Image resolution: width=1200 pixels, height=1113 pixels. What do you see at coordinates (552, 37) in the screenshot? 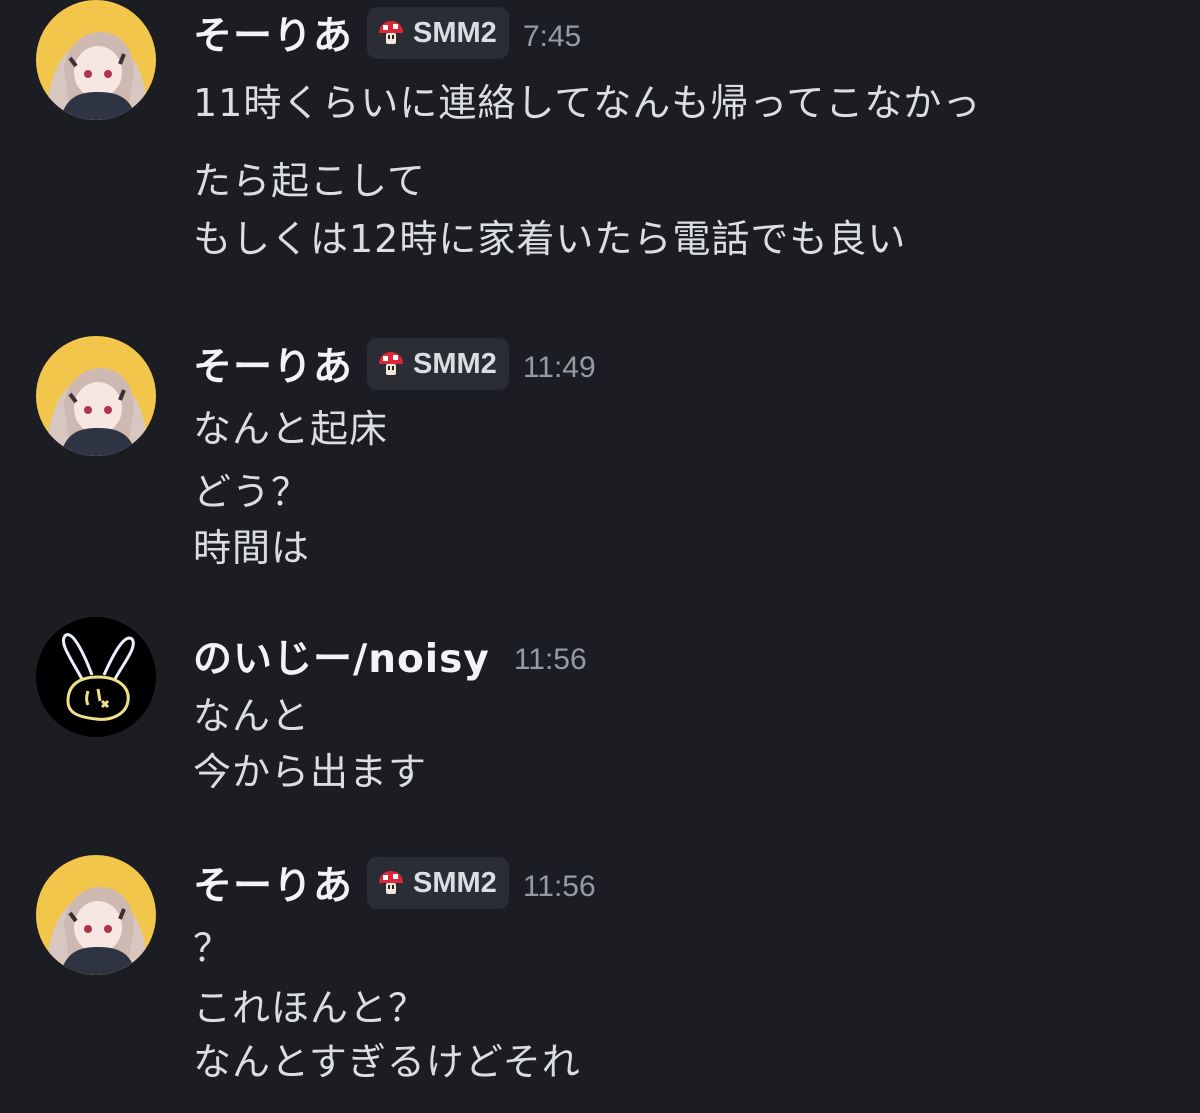
I see `timestamp: 7:45` at bounding box center [552, 37].